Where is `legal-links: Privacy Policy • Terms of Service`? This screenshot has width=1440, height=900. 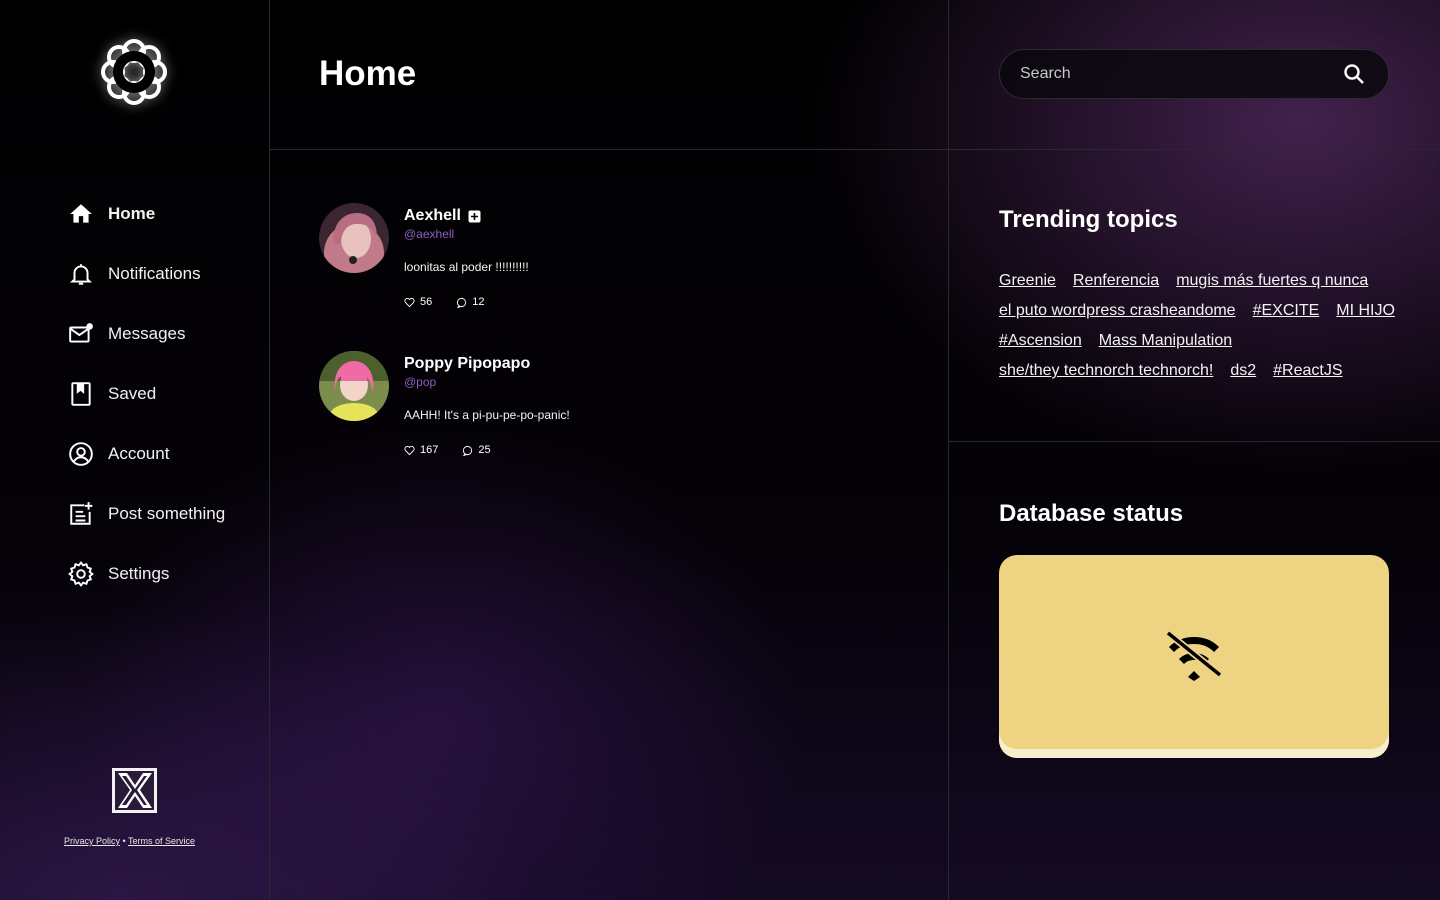 legal-links: Privacy Policy • Terms of Service is located at coordinates (129, 841).